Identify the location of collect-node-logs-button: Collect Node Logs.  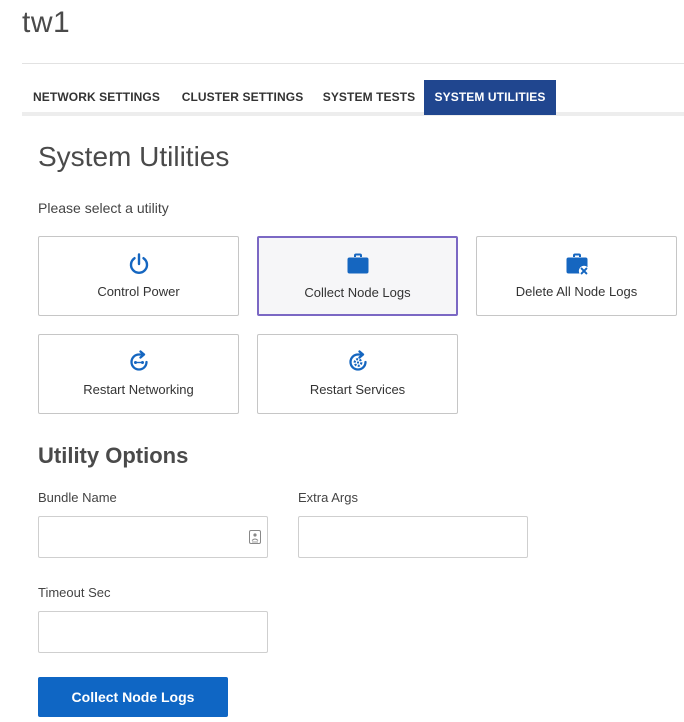
(133, 697).